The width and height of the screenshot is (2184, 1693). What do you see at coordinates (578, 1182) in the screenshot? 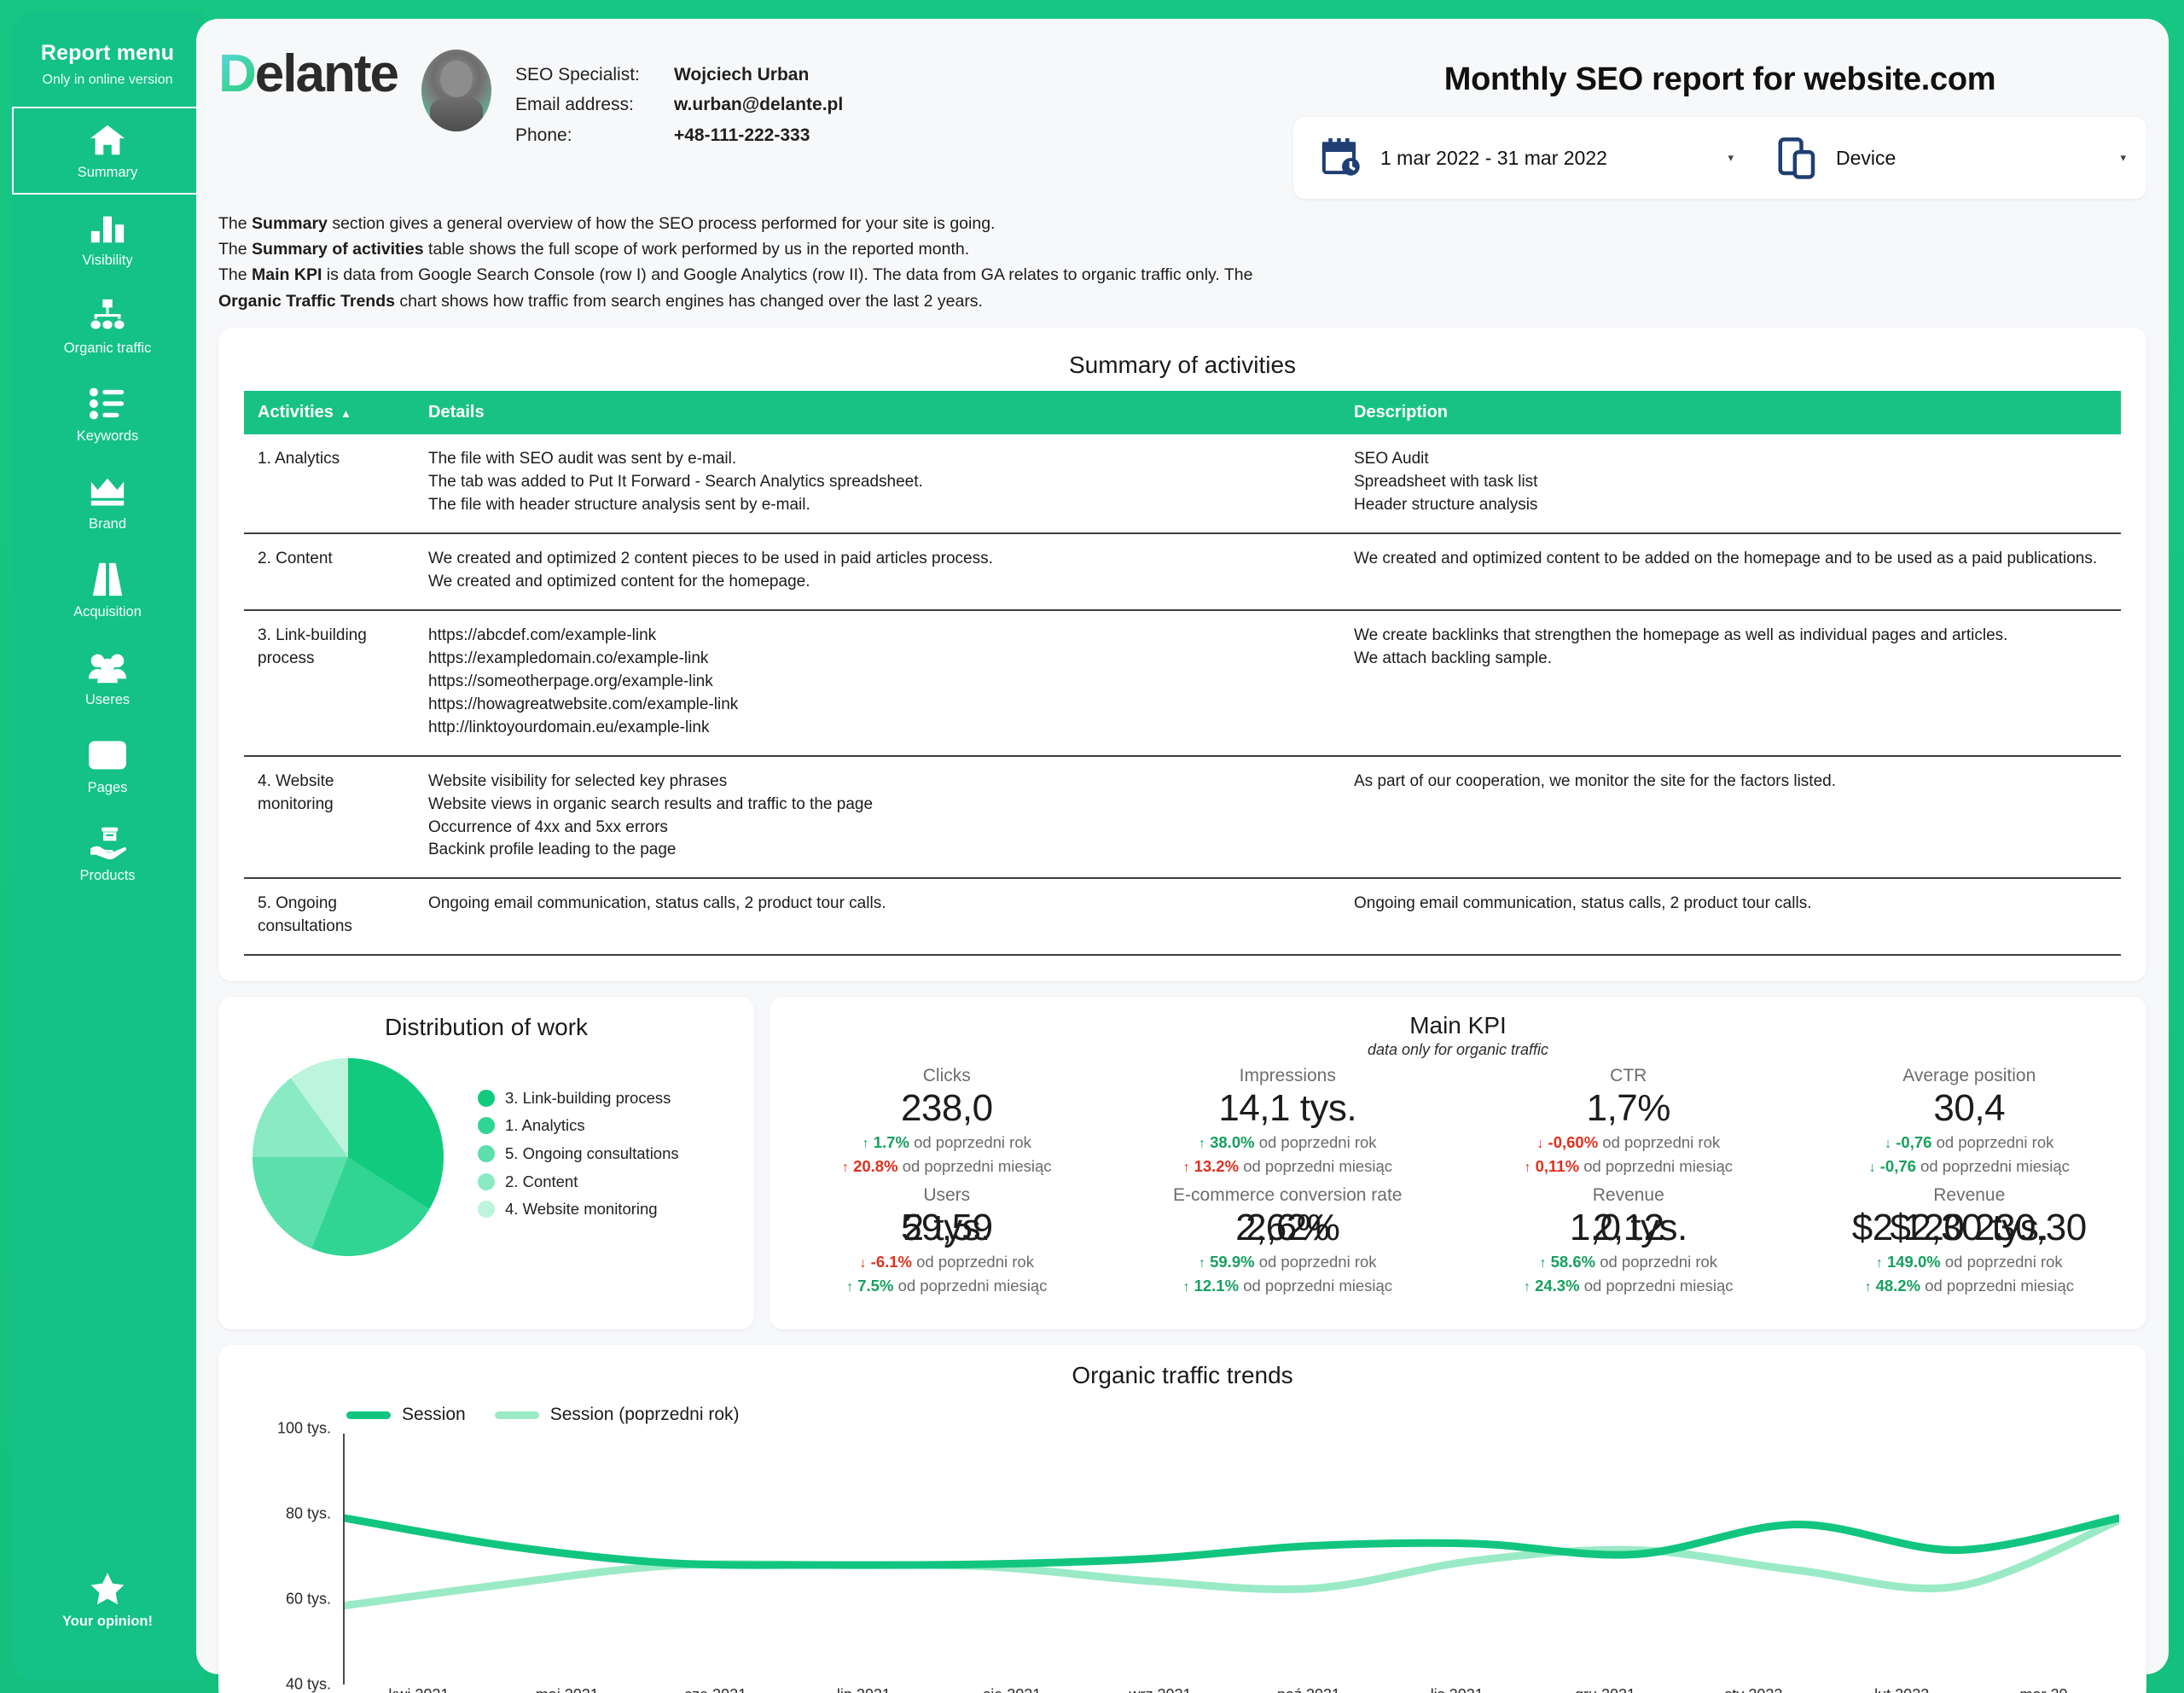
I see `legend-item: 2. Content` at bounding box center [578, 1182].